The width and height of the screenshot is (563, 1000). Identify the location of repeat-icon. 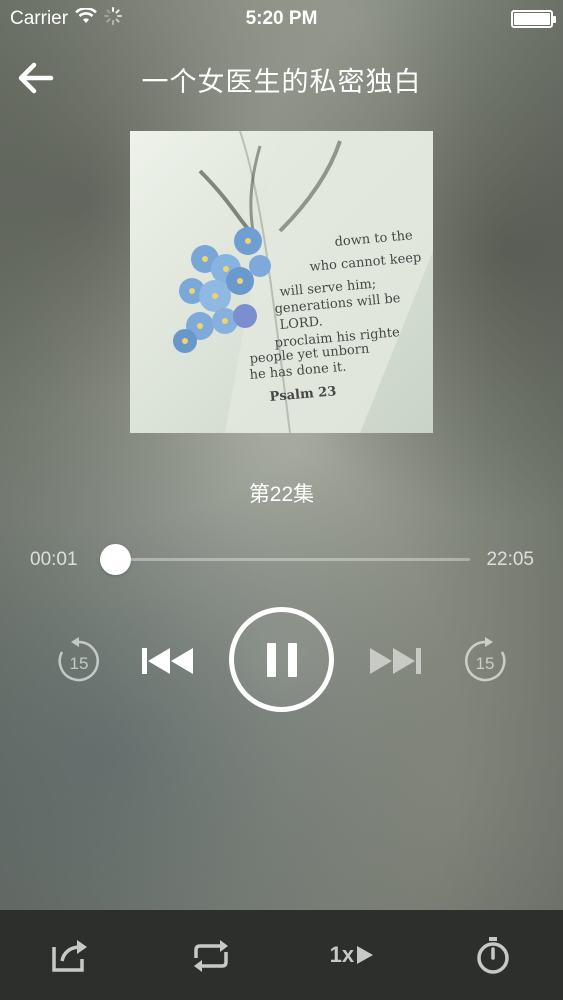
(211, 956).